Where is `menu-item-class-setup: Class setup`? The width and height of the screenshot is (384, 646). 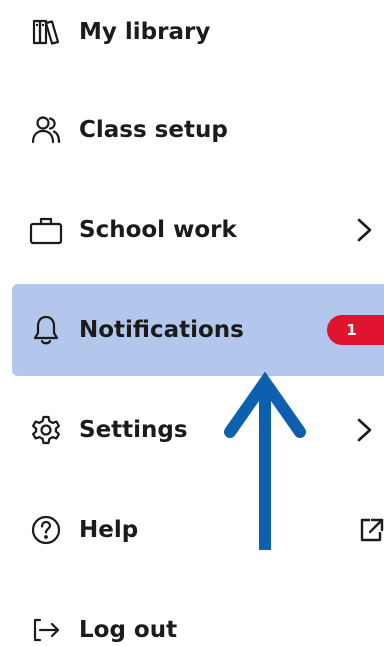
menu-item-class-setup: Class setup is located at coordinates (198, 130).